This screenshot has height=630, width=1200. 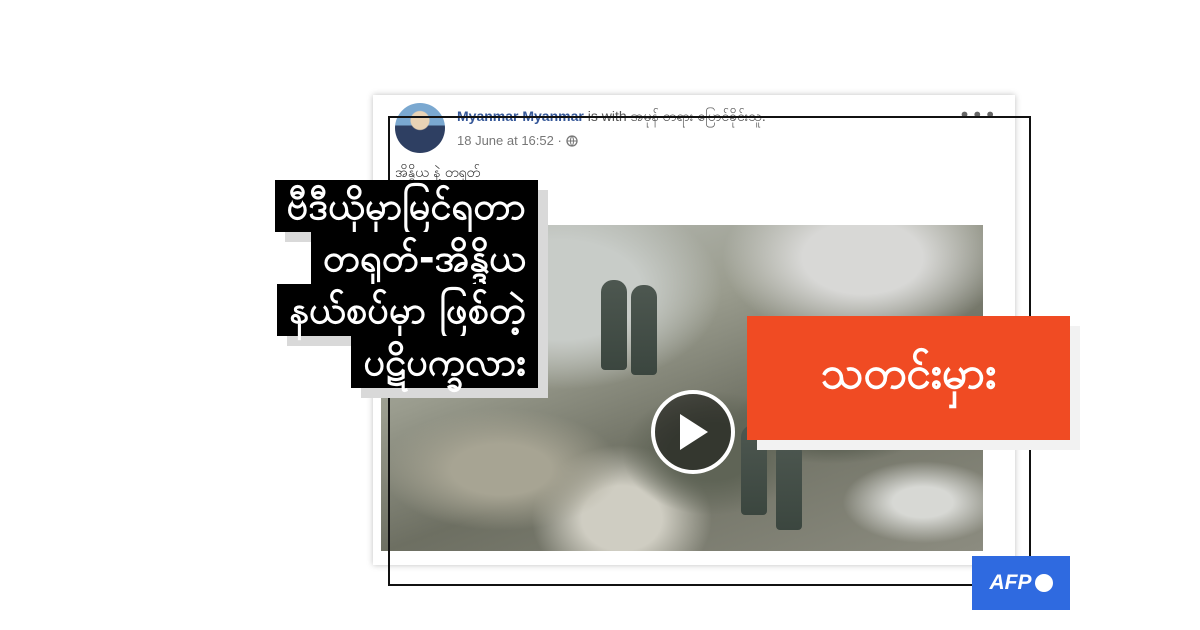 I want to click on ellipsis-icon: •••, so click(x=978, y=115).